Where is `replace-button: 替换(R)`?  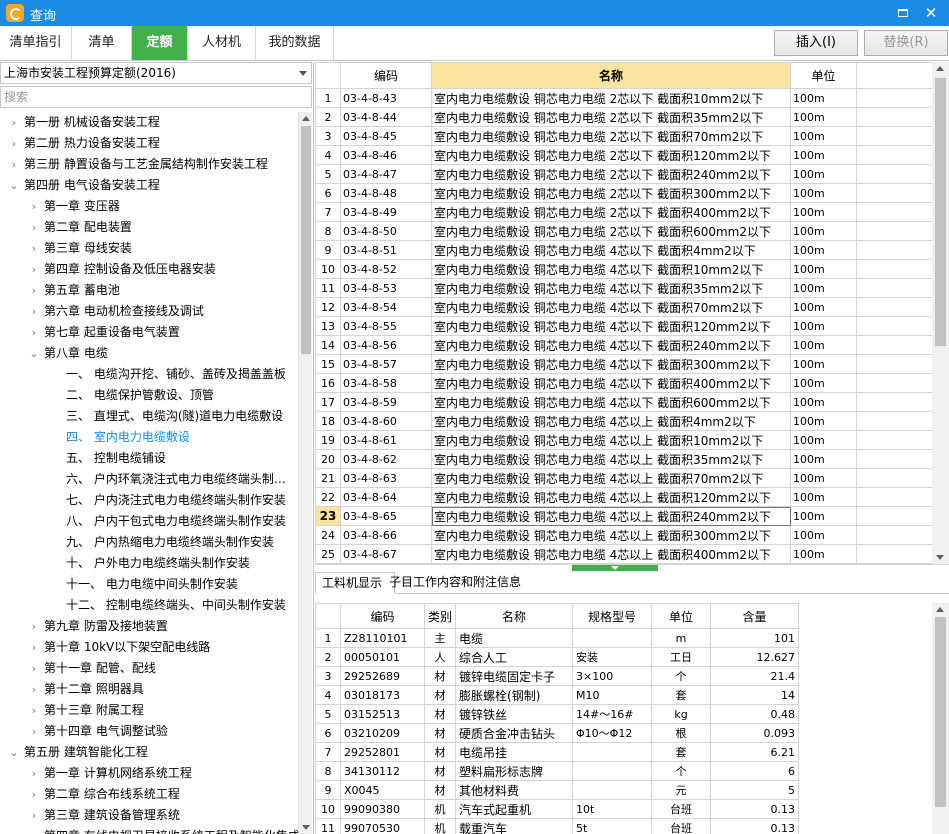 replace-button: 替换(R) is located at coordinates (906, 43).